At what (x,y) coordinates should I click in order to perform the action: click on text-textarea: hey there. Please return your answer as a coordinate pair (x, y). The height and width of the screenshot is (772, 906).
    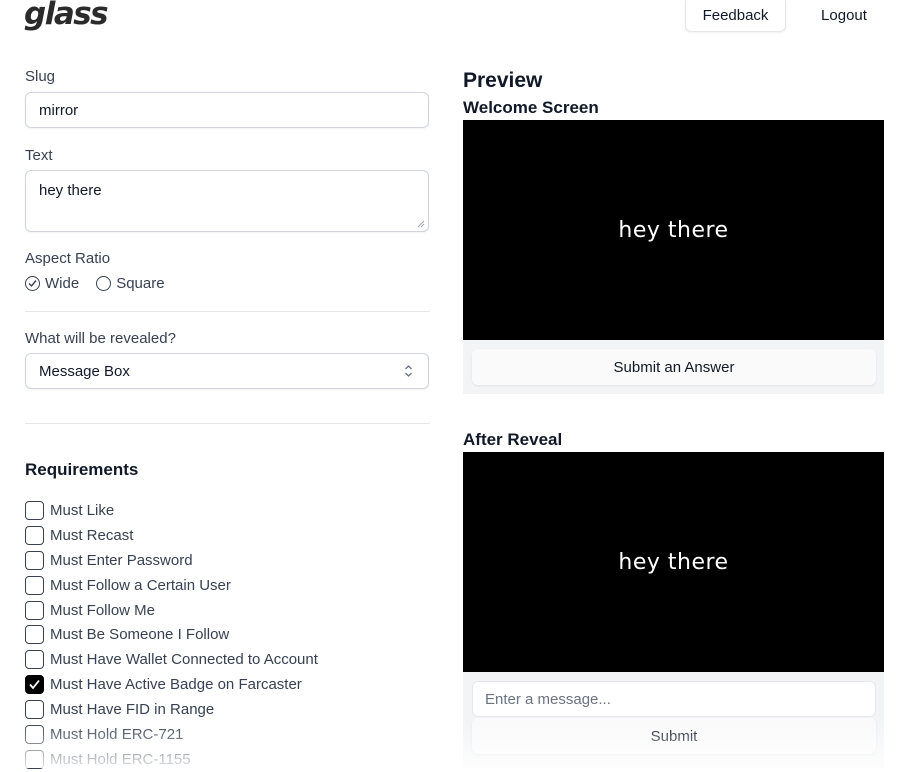
    Looking at the image, I should click on (227, 201).